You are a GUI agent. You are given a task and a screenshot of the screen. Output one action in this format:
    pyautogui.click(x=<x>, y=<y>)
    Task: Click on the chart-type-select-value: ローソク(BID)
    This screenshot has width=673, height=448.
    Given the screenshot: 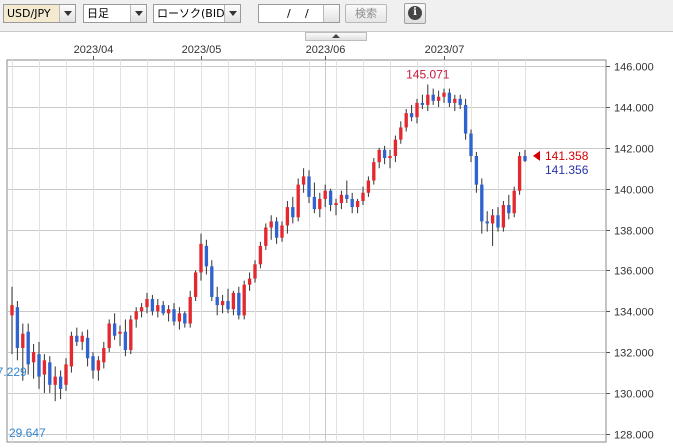 What is the action you would take?
    pyautogui.click(x=193, y=13)
    